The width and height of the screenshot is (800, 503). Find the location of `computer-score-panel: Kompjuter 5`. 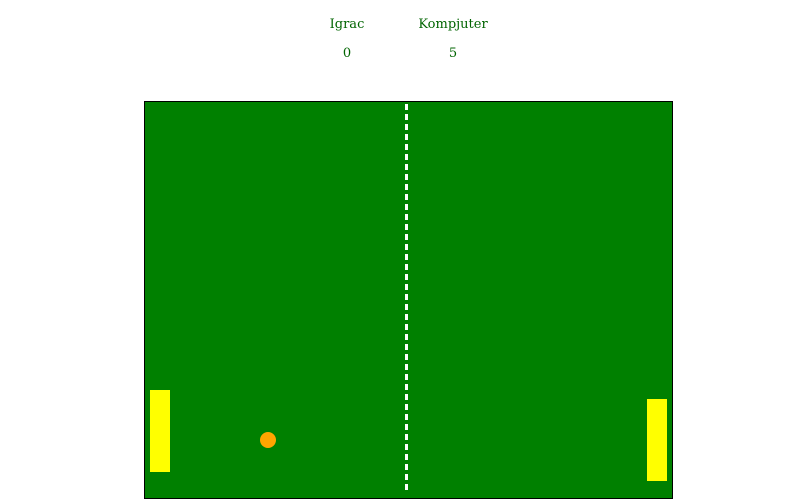

computer-score-panel: Kompjuter 5 is located at coordinates (453, 39).